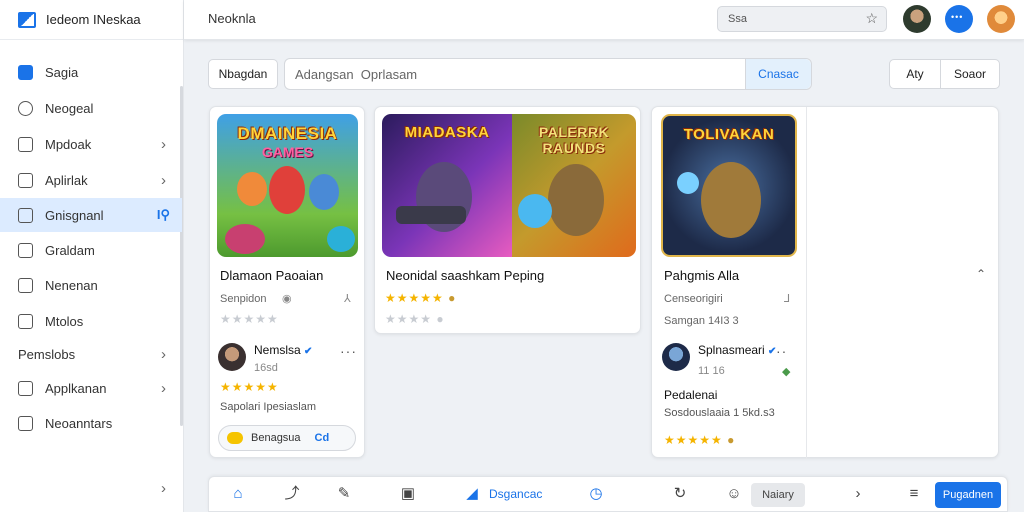  What do you see at coordinates (283, 350) in the screenshot?
I see `author-name: Nemslsa ✔` at bounding box center [283, 350].